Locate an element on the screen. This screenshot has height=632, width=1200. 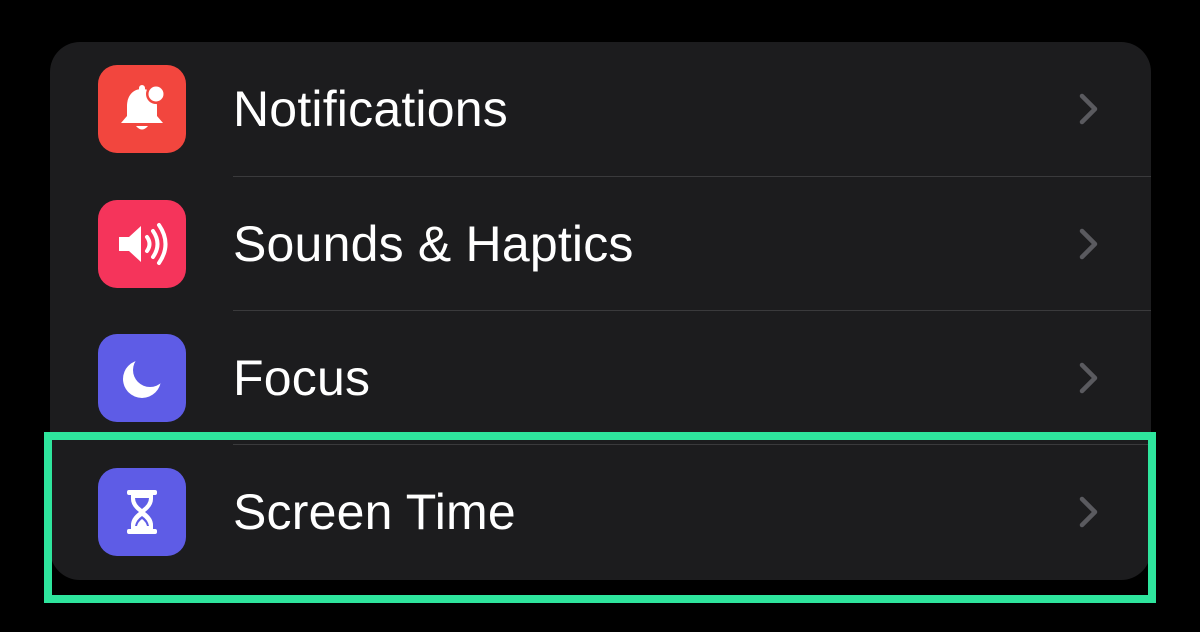
bell-badge-icon is located at coordinates (142, 109).